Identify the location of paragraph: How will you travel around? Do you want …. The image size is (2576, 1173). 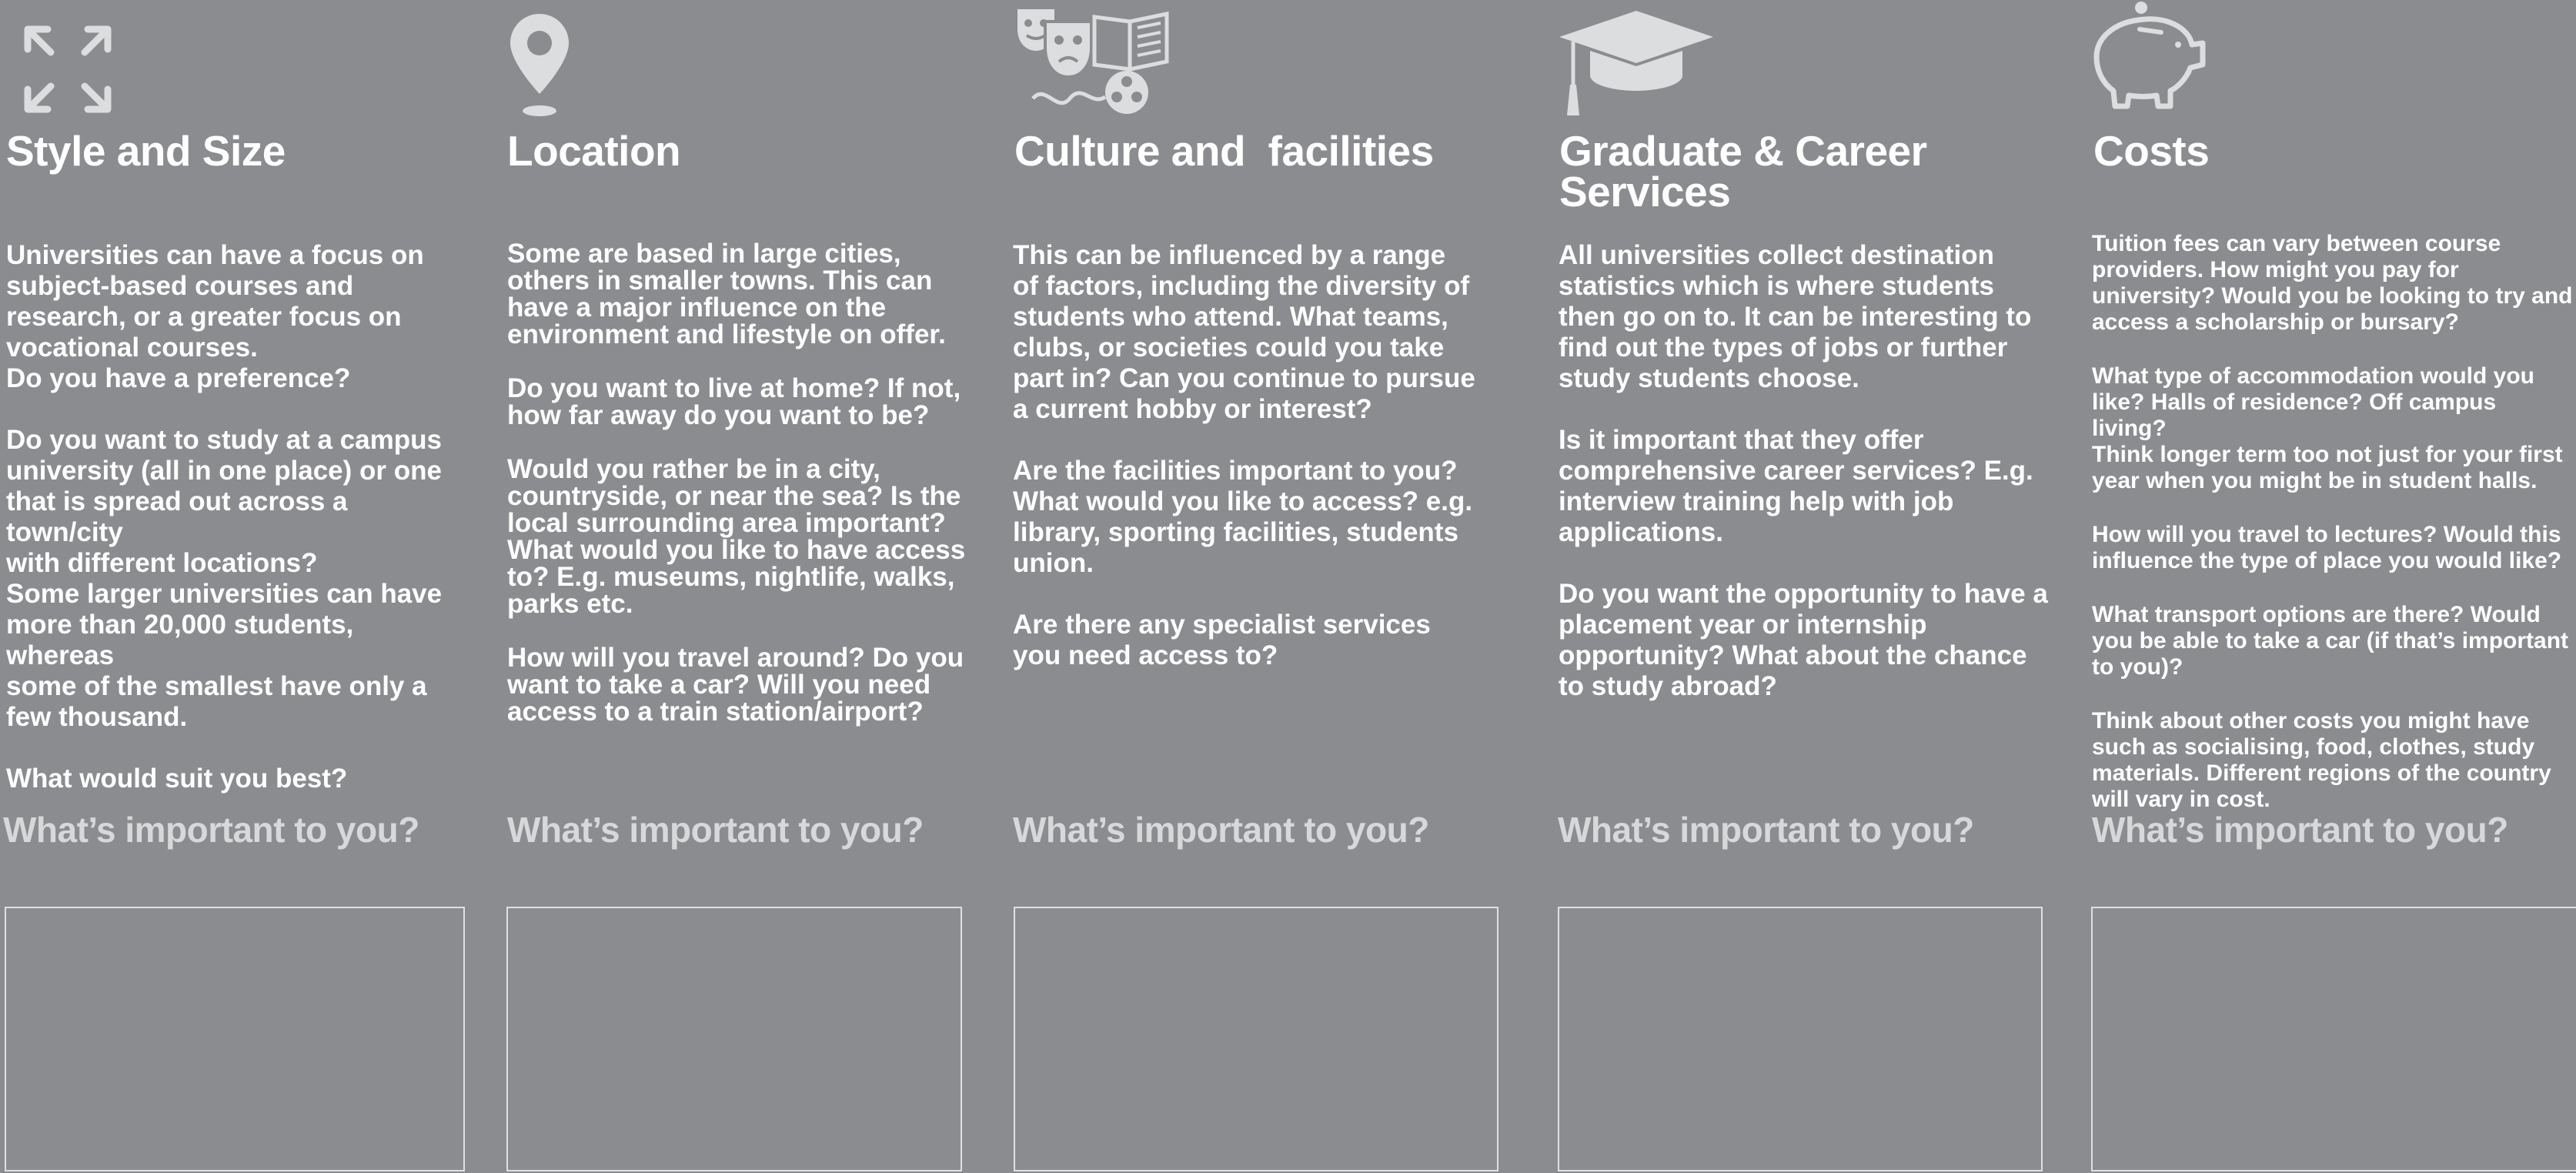
(735, 685).